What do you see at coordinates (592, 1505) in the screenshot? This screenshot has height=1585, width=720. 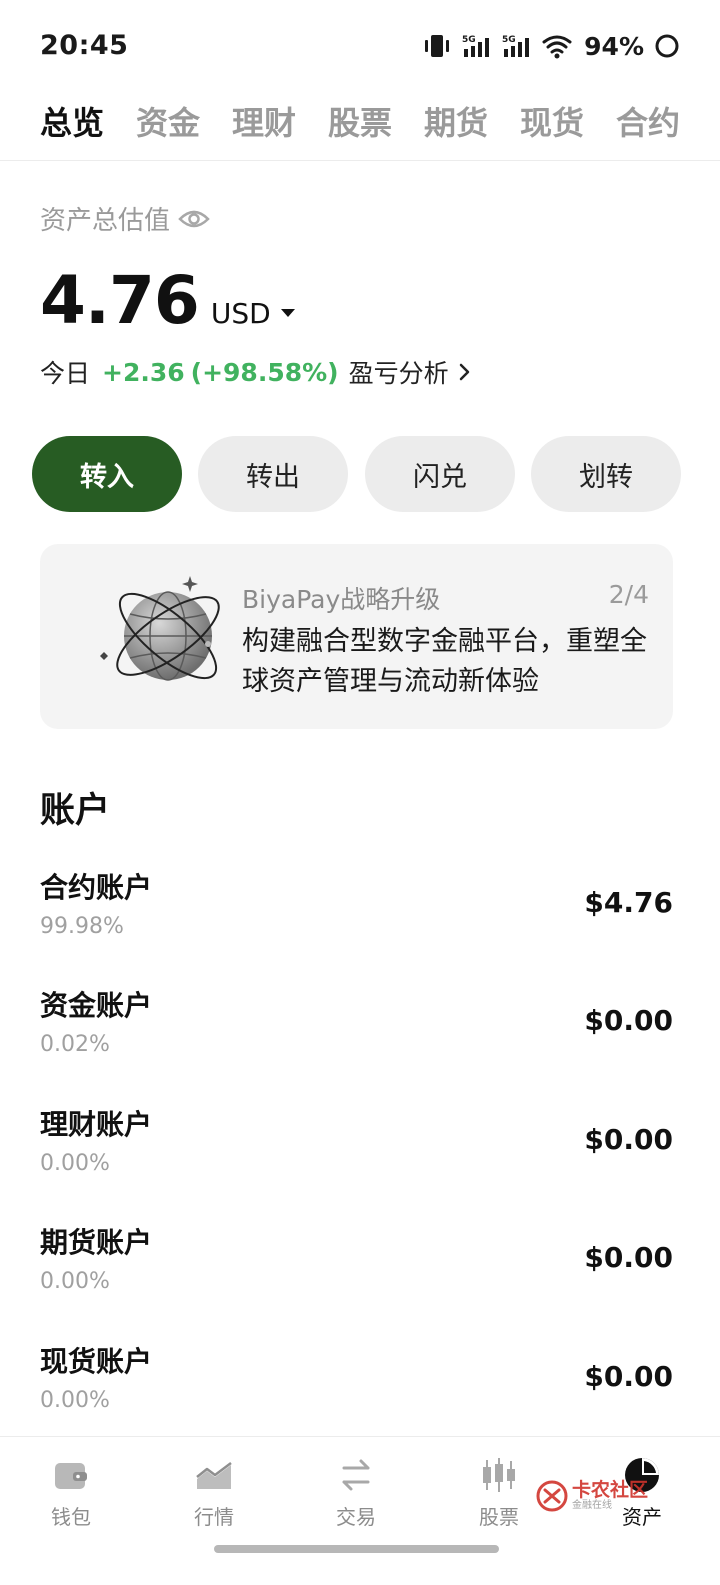 I see `watermark-sub: 金融在线` at bounding box center [592, 1505].